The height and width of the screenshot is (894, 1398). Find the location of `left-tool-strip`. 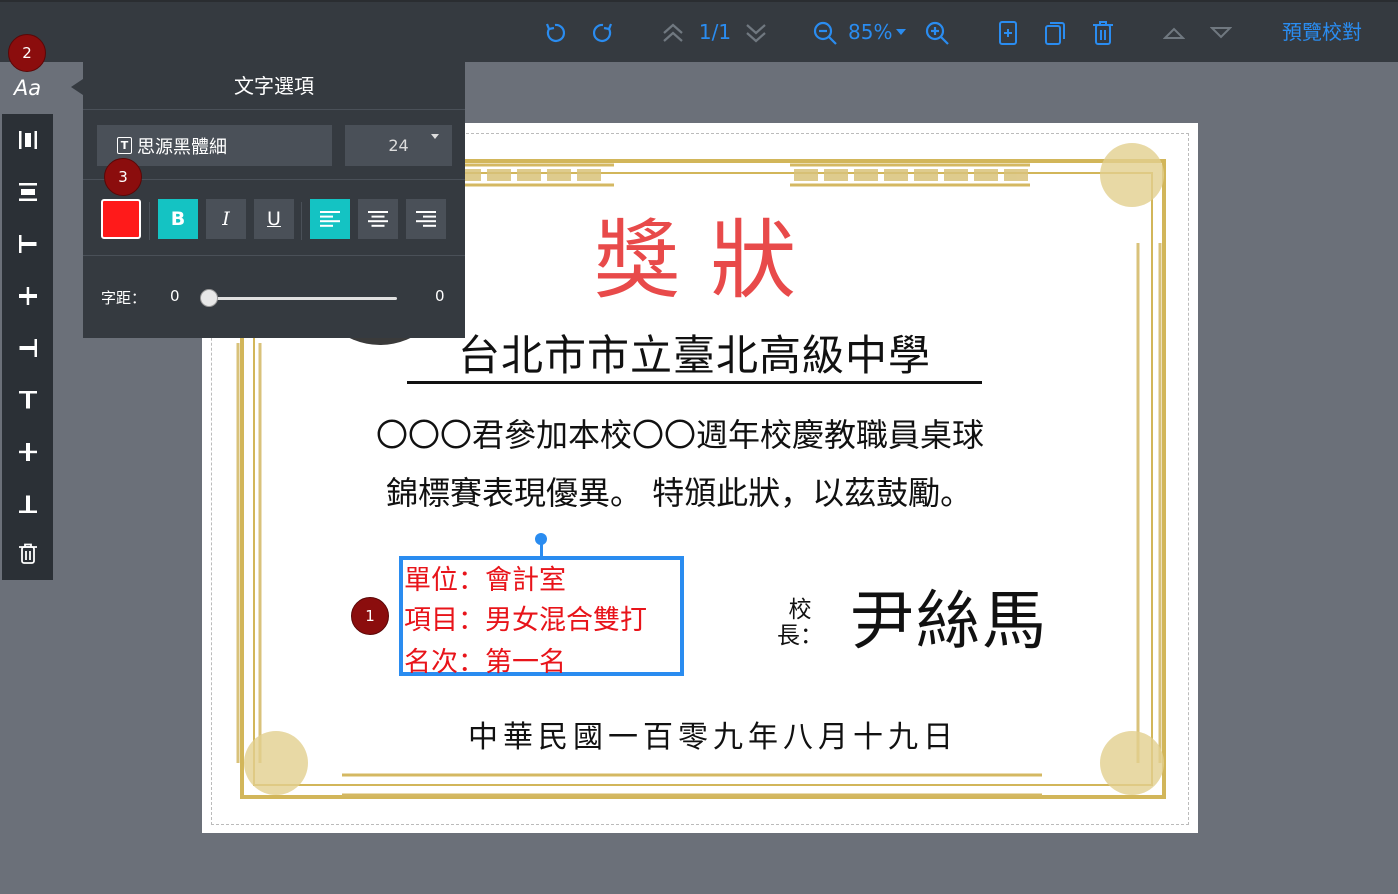

left-tool-strip is located at coordinates (27, 347).